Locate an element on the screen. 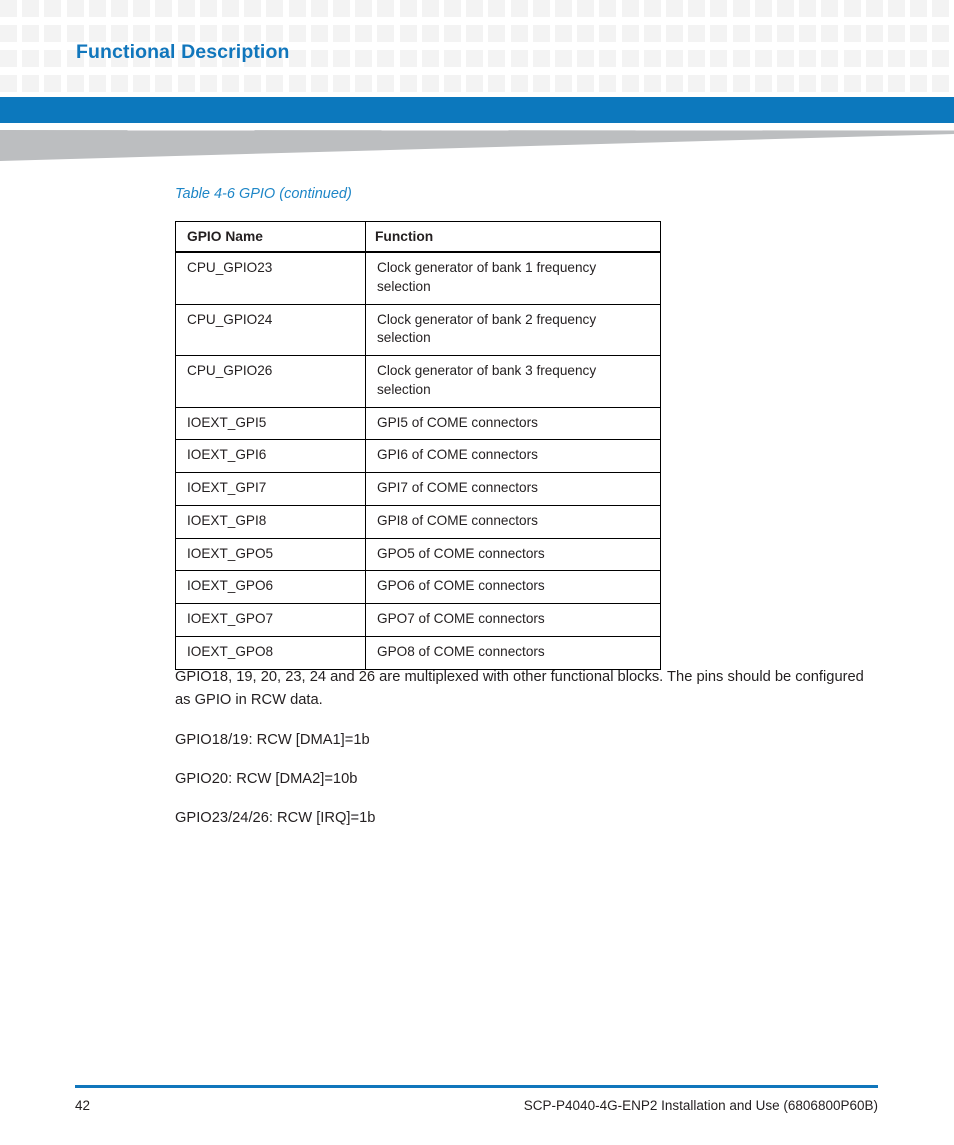 This screenshot has height=1145, width=954. cell-function: GPI5 of COME connectors is located at coordinates (513, 423).